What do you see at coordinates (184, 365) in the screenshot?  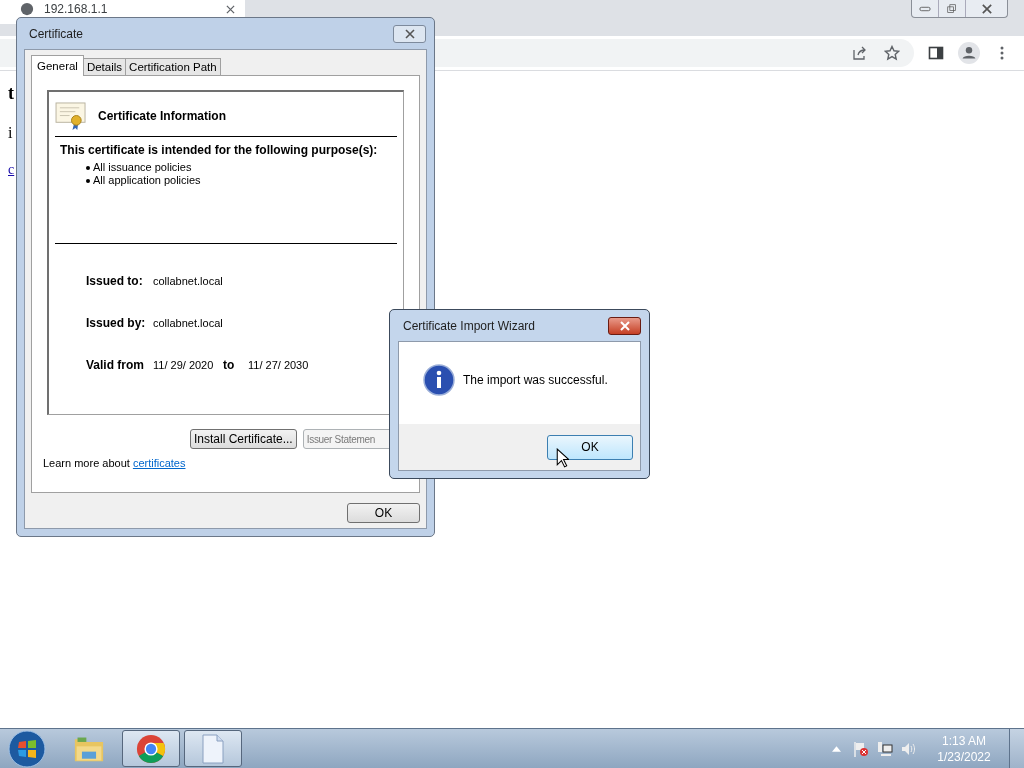 I see `field-value: 11/ 29/ 2020` at bounding box center [184, 365].